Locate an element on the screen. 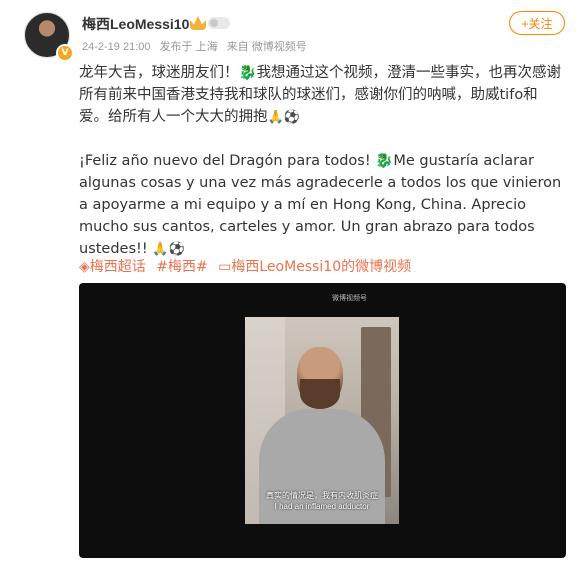  post-date: 24-2-19 21:00 is located at coordinates (116, 47).